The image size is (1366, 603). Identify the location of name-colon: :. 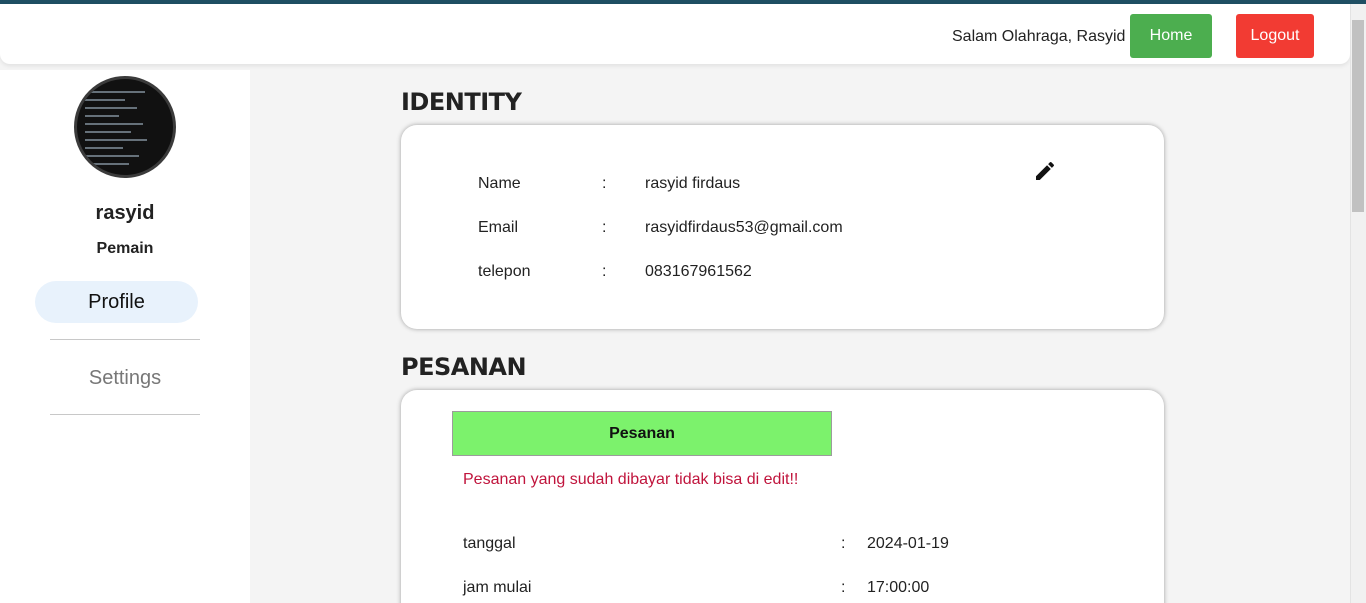
(604, 183).